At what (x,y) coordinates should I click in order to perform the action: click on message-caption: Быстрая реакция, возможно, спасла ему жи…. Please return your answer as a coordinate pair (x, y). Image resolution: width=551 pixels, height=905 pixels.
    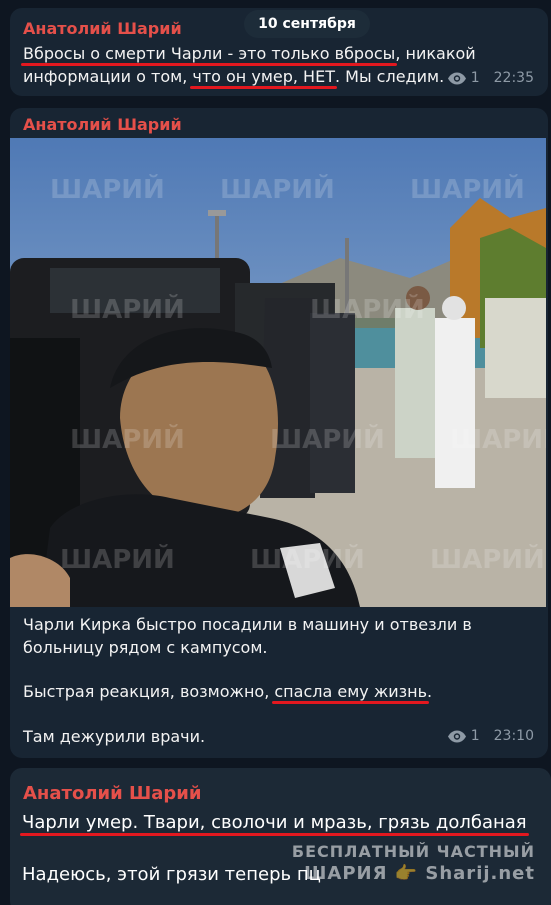
    Looking at the image, I should click on (279, 691).